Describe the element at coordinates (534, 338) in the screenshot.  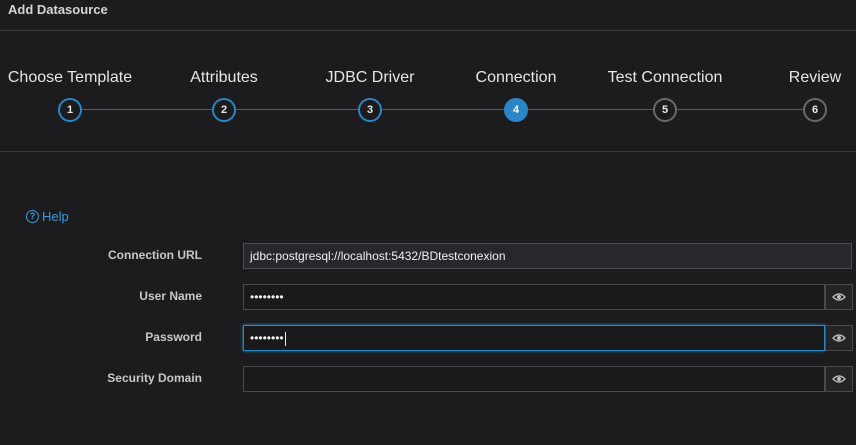
I see `password-input: ••••••••` at that location.